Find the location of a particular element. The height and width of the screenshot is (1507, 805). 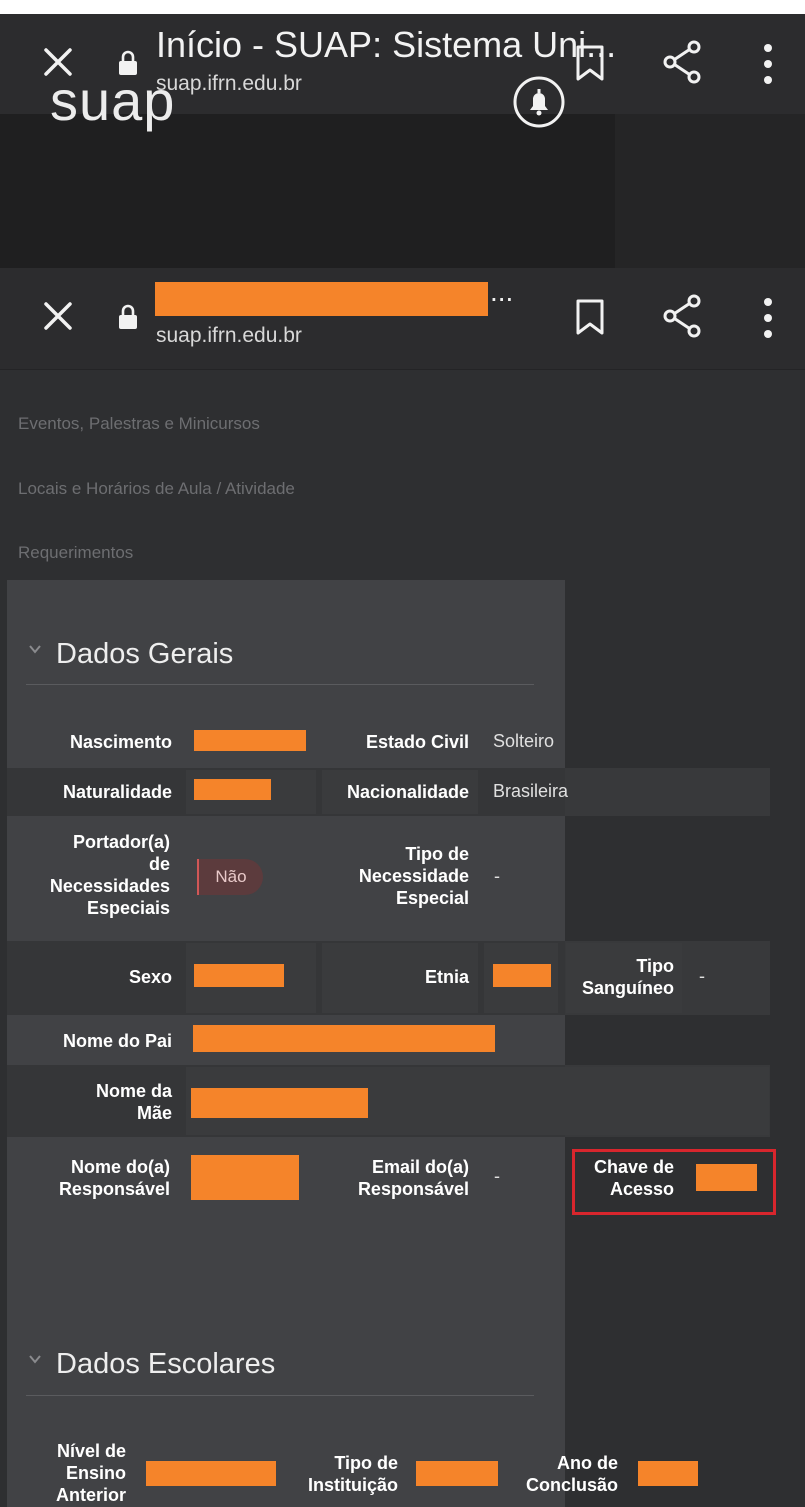

label-estado-civil: Estado Civil is located at coordinates (417, 742).